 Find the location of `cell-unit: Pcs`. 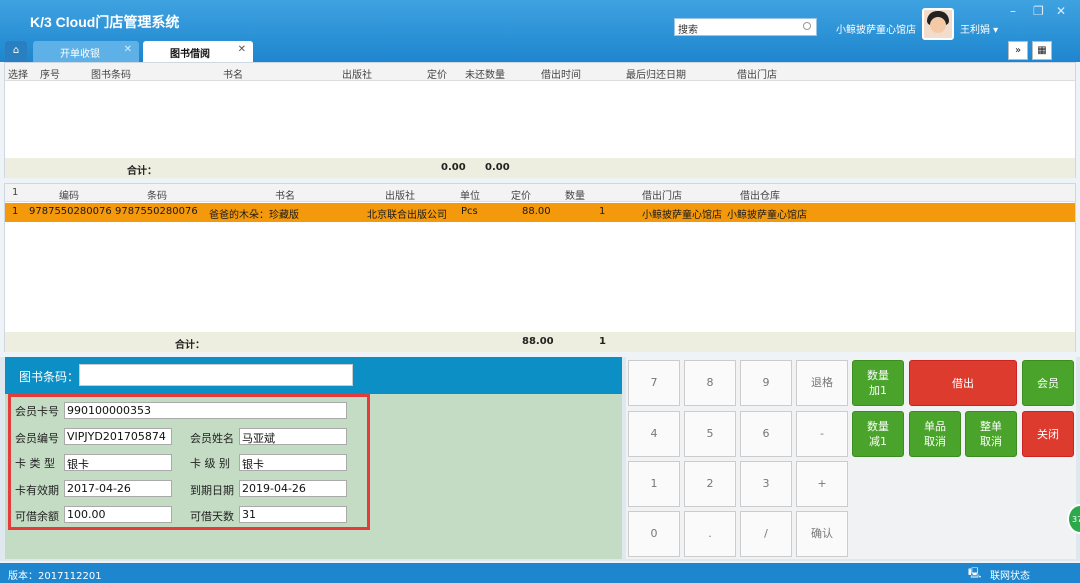

cell-unit: Pcs is located at coordinates (469, 211).